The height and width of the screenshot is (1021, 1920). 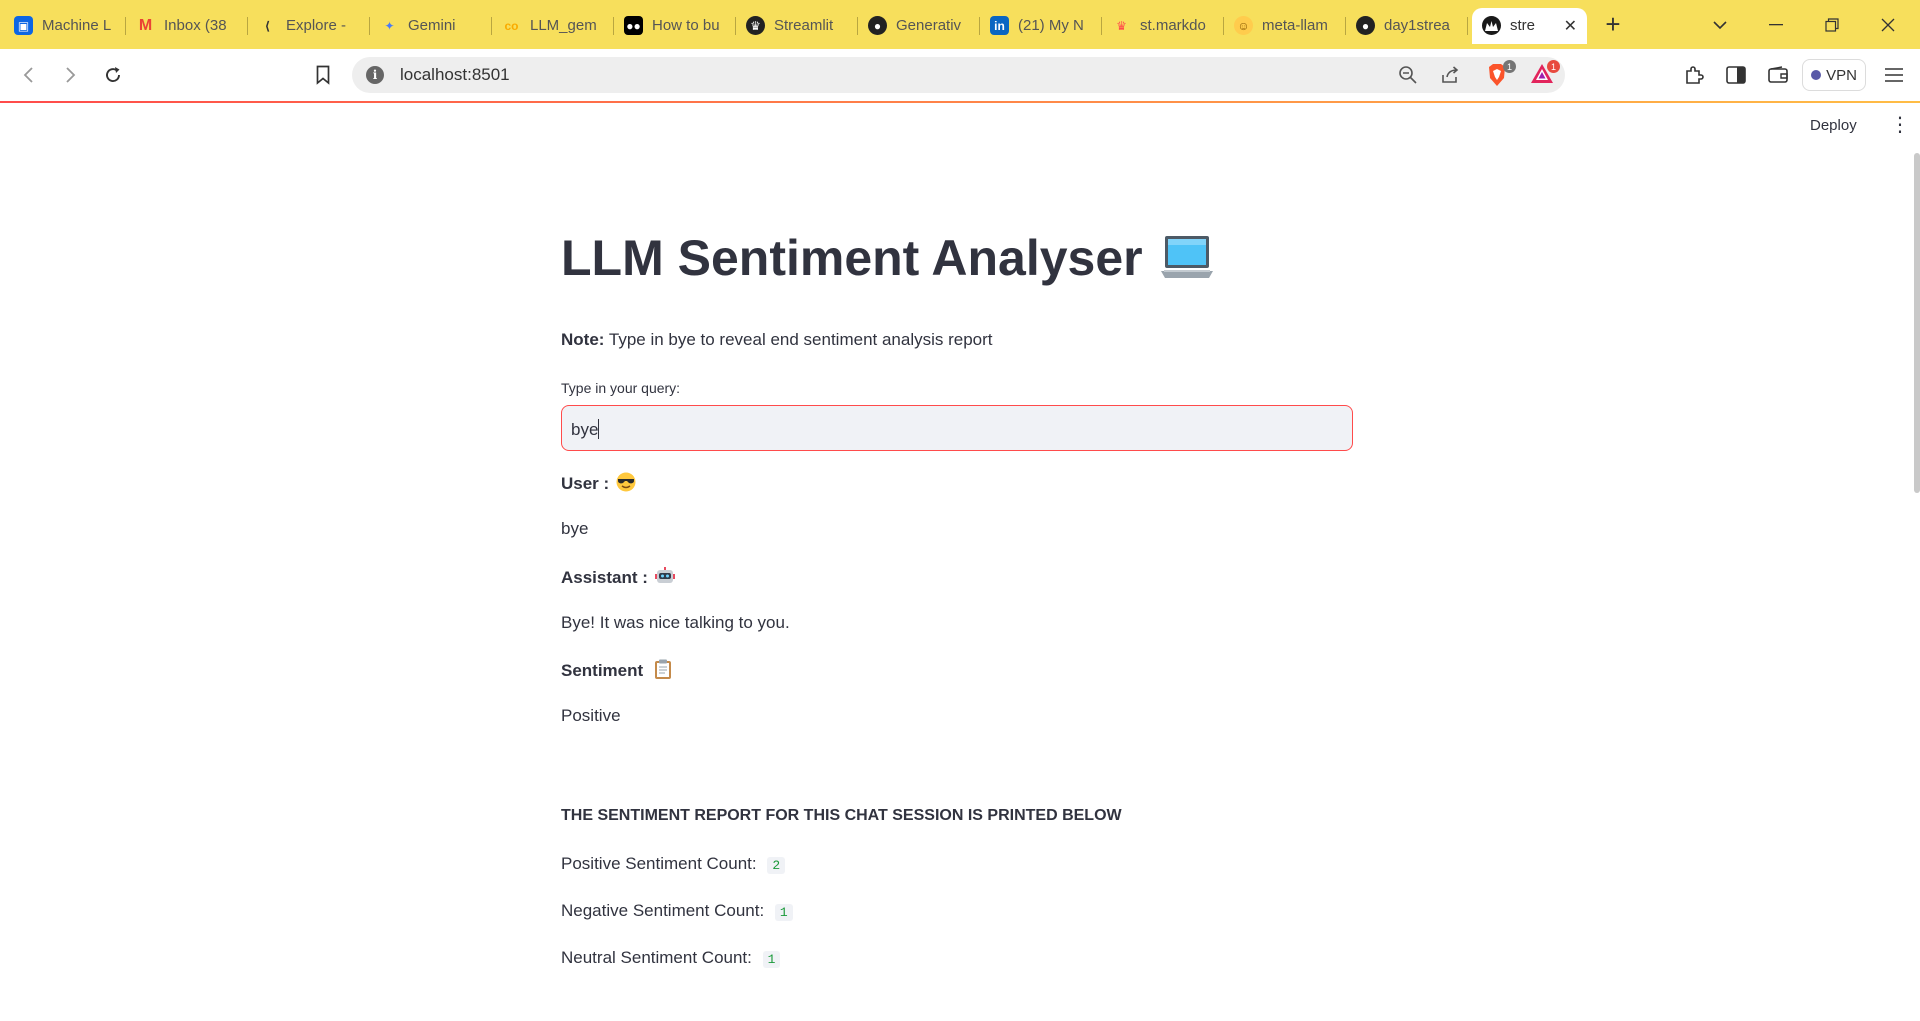 I want to click on tab-4: ✦ Gemini, so click(x=431, y=26).